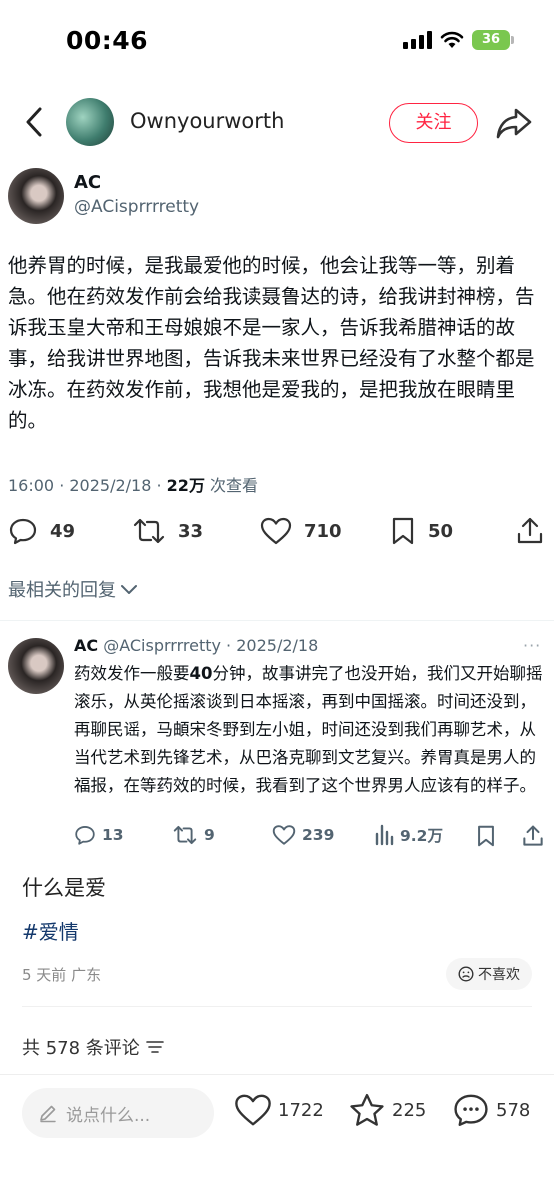 Image resolution: width=554 pixels, height=1200 pixels. What do you see at coordinates (301, 531) in the screenshot?
I see `tweet-like-action: 710` at bounding box center [301, 531].